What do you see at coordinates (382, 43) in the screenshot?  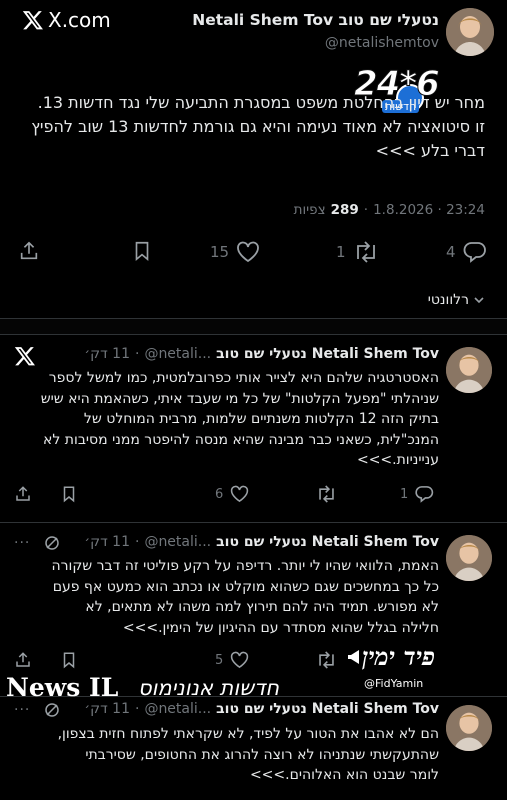 I see `author-handle: @netalishemtov` at bounding box center [382, 43].